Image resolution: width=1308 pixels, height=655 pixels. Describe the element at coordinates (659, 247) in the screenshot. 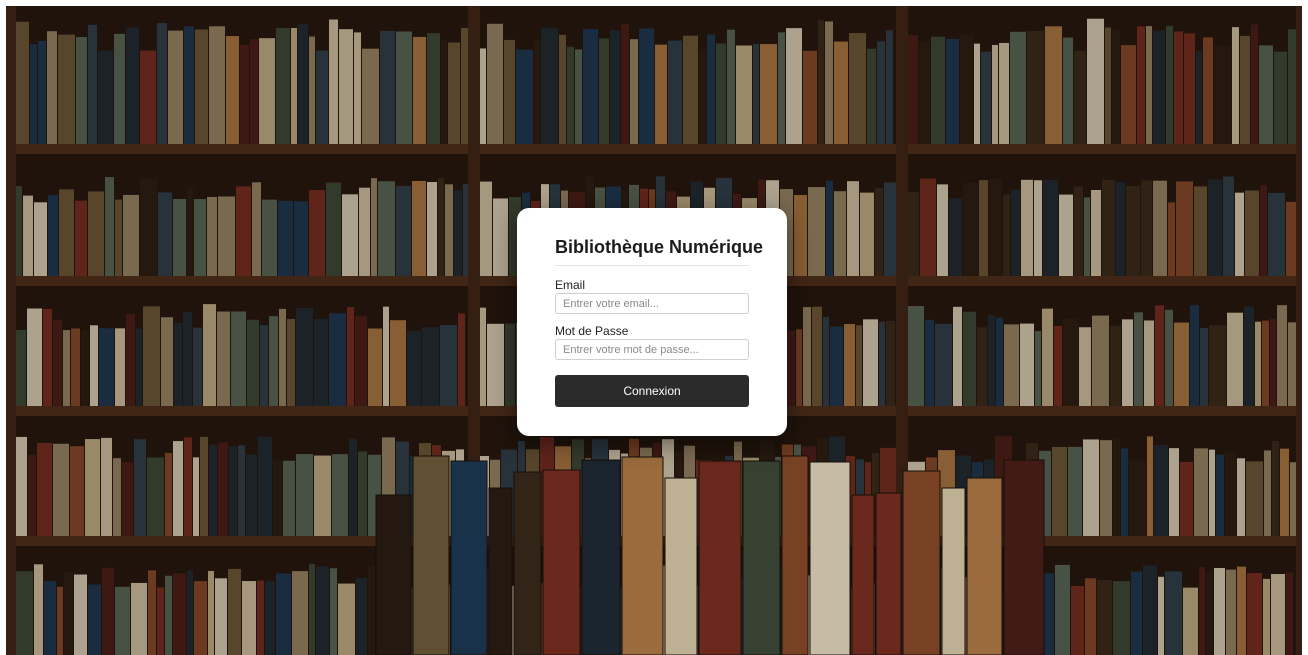

I see `page-title: Bibliothèque Numérique` at that location.